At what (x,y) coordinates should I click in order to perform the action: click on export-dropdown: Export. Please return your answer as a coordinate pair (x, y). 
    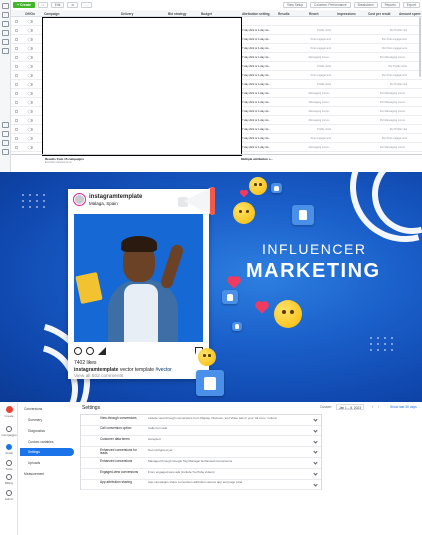
    Looking at the image, I should click on (411, 5).